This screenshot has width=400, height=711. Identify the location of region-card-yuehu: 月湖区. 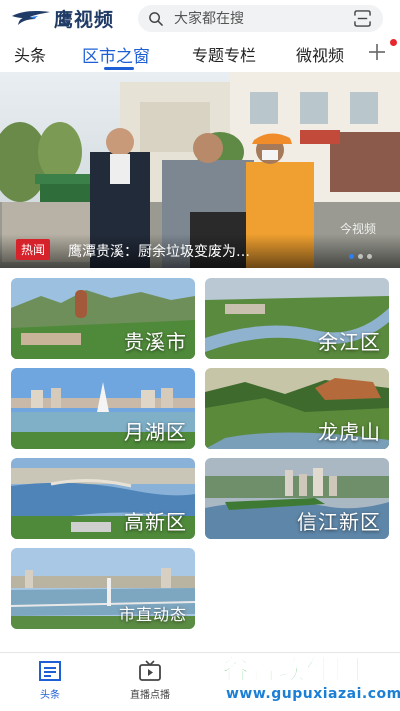
(103, 408).